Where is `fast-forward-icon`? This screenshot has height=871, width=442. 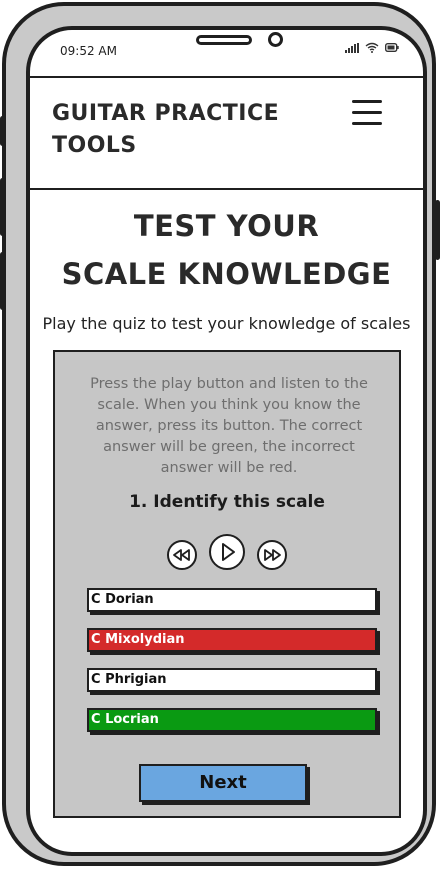
fast-forward-icon is located at coordinates (272, 555).